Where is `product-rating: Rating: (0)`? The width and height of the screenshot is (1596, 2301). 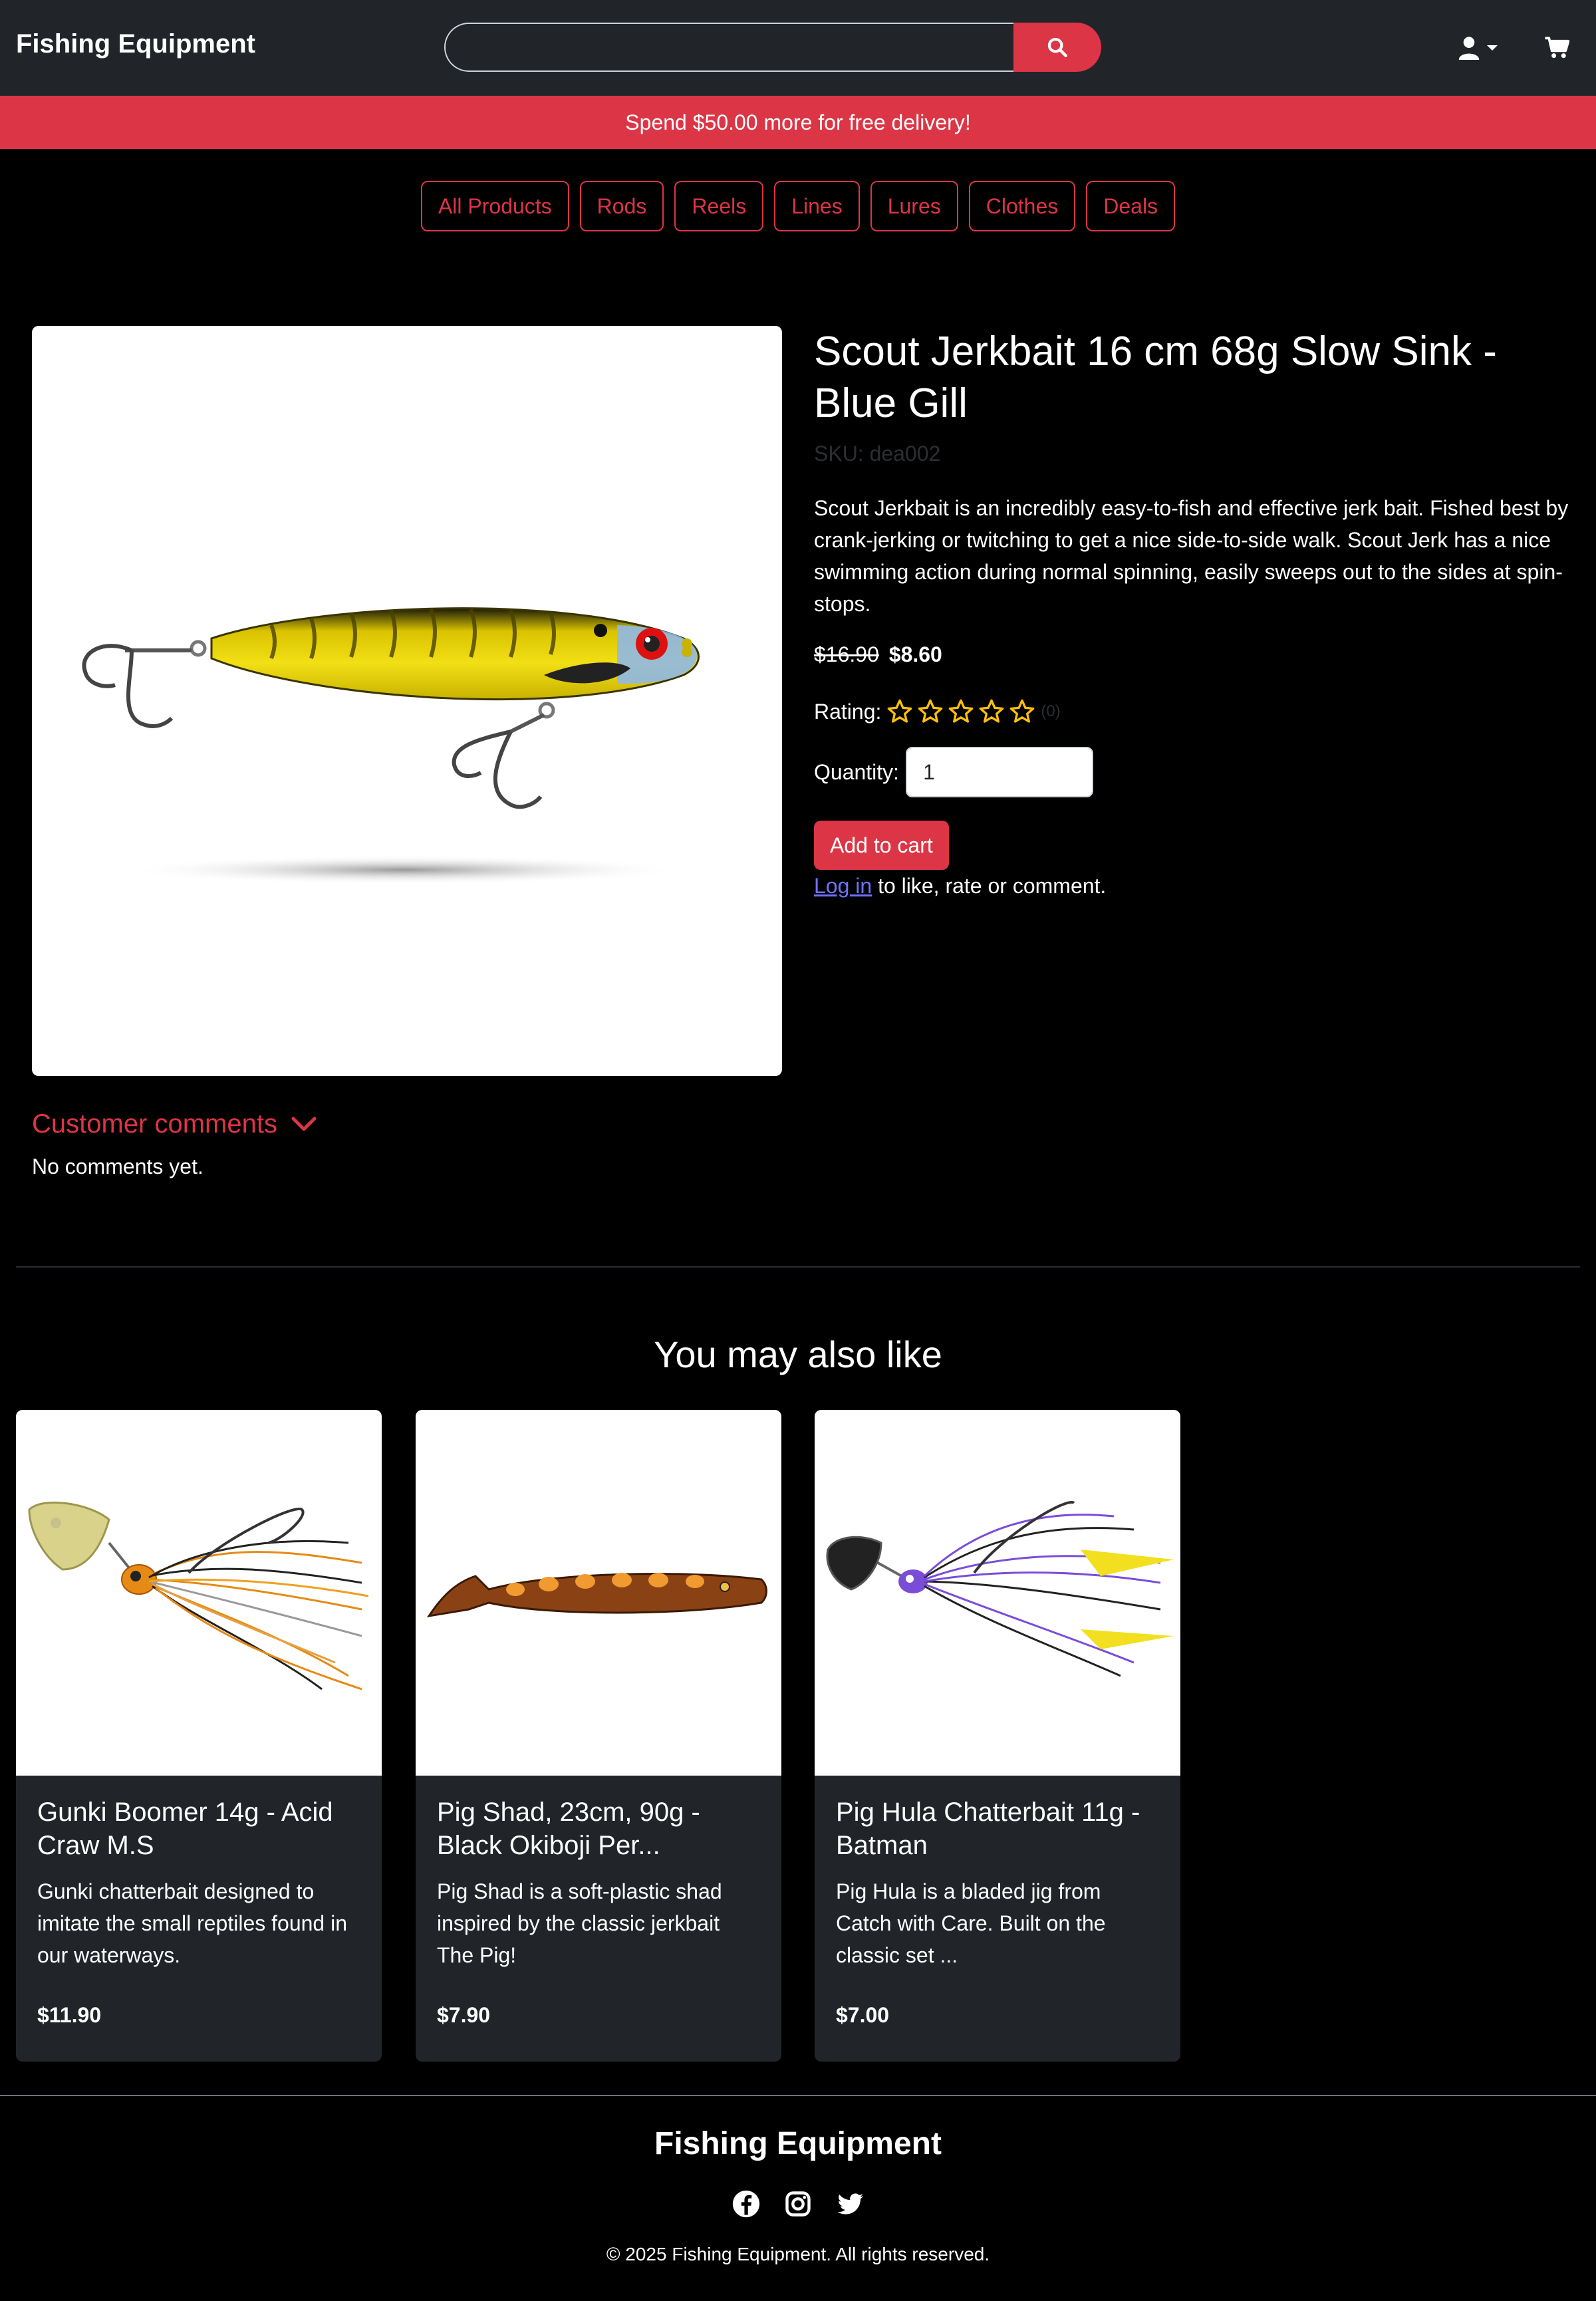
product-rating: Rating: (0) is located at coordinates (937, 711).